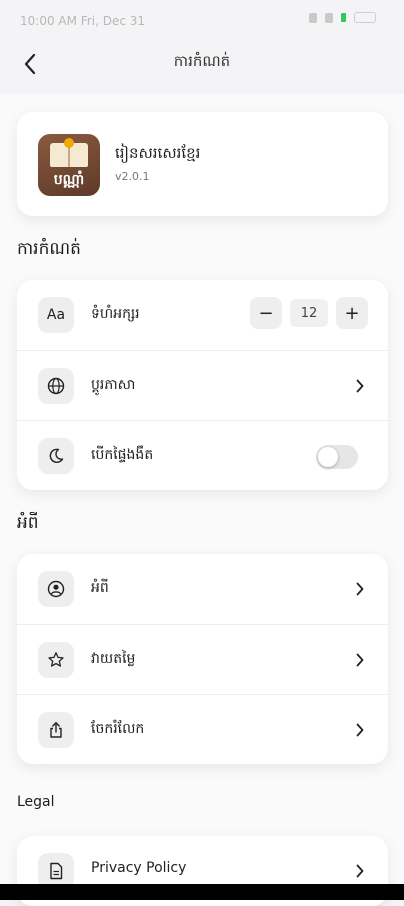 This screenshot has height=906, width=404. Describe the element at coordinates (329, 17) in the screenshot. I see `wifi-icon` at that location.